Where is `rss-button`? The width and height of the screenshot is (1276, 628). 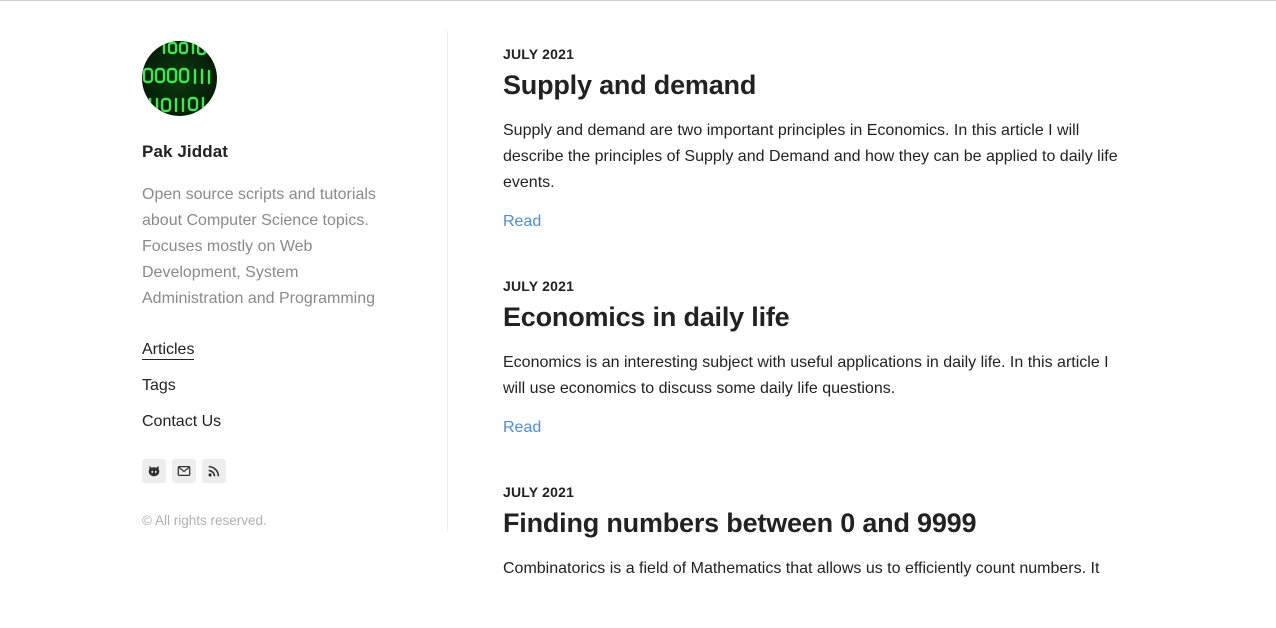 rss-button is located at coordinates (214, 471).